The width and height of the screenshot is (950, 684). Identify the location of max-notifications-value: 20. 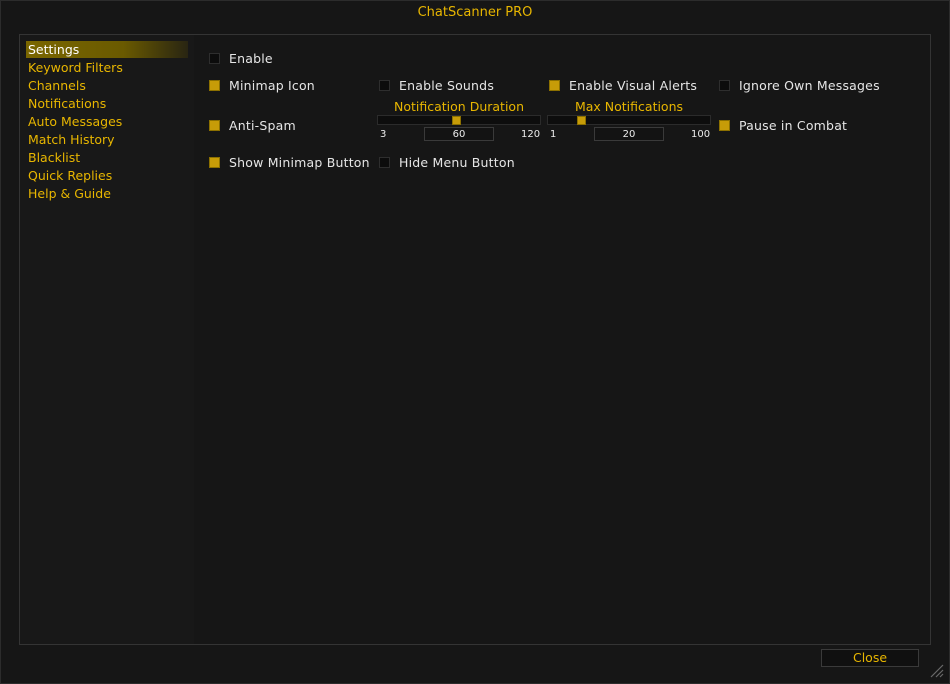
(629, 134).